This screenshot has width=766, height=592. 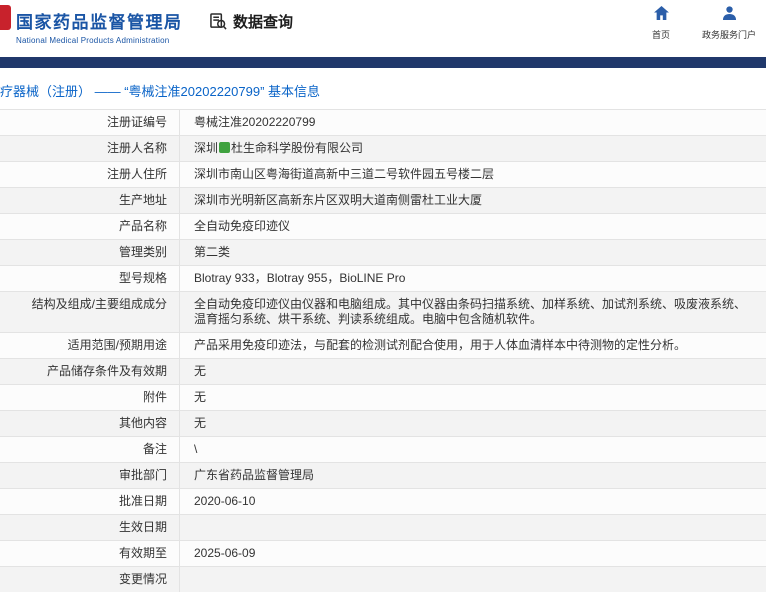 I want to click on row-label: 适用范围/预期用途, so click(x=90, y=345).